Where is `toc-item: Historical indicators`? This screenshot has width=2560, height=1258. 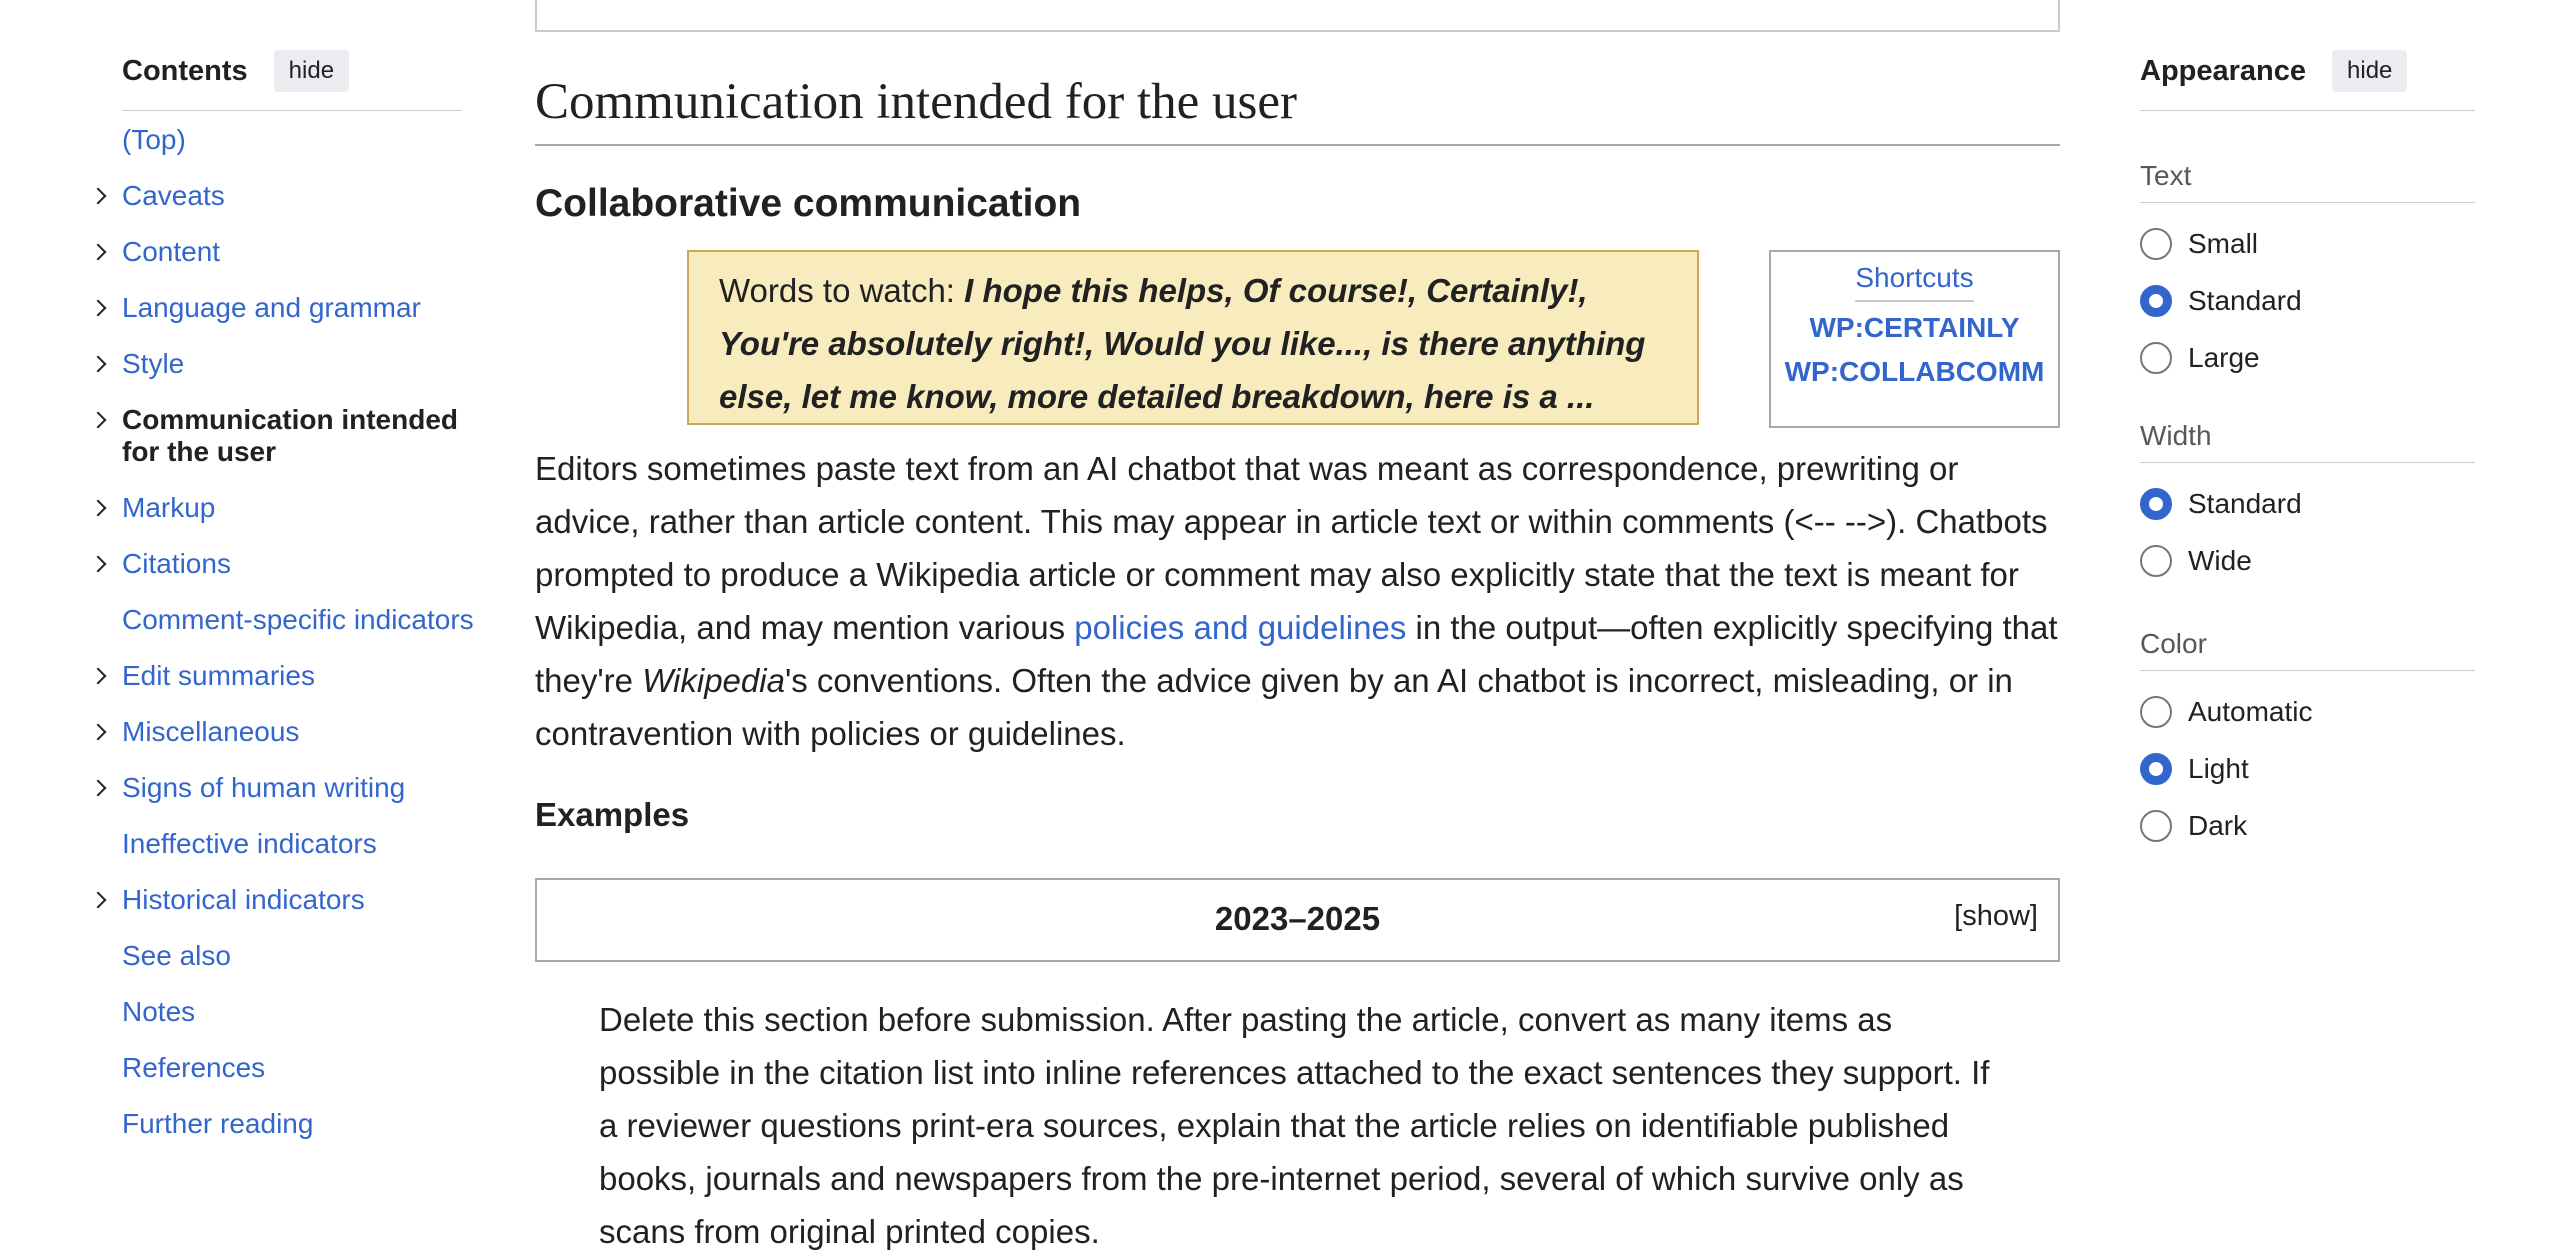
toc-item: Historical indicators is located at coordinates (283, 900).